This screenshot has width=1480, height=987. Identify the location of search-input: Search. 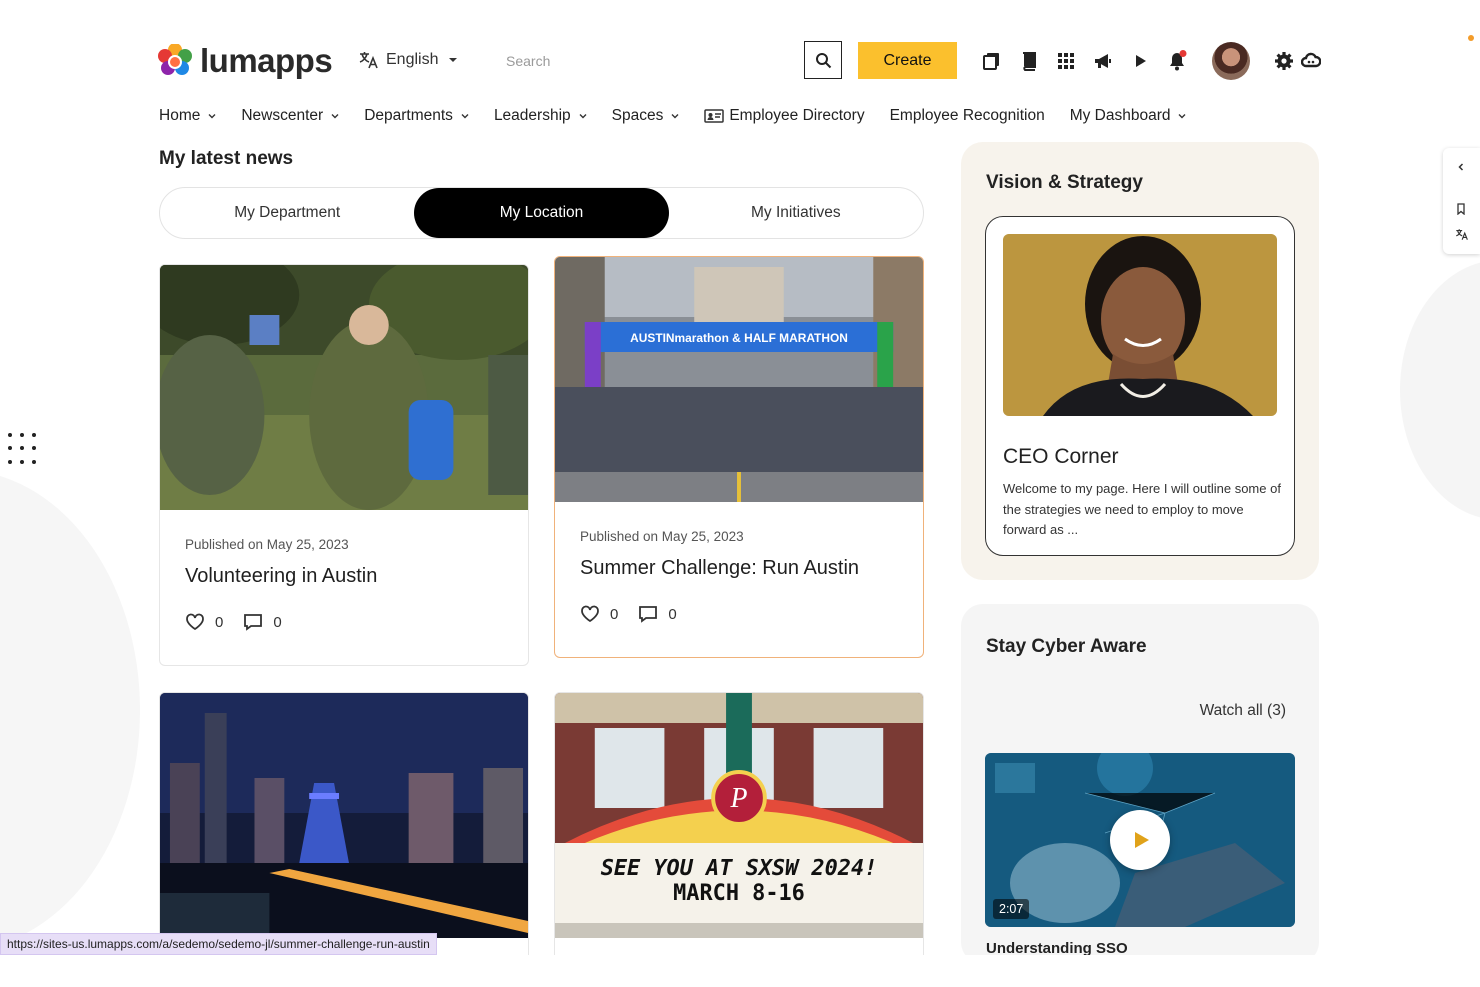
(528, 61).